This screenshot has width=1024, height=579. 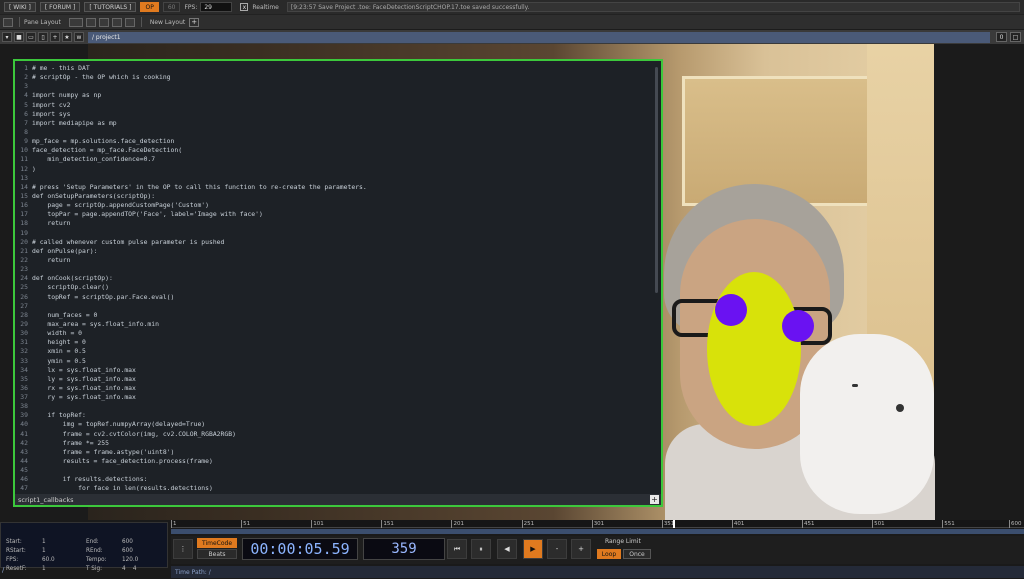 What do you see at coordinates (336, 397) in the screenshot?
I see `code-line: 37 ry = sys.float_info.max` at bounding box center [336, 397].